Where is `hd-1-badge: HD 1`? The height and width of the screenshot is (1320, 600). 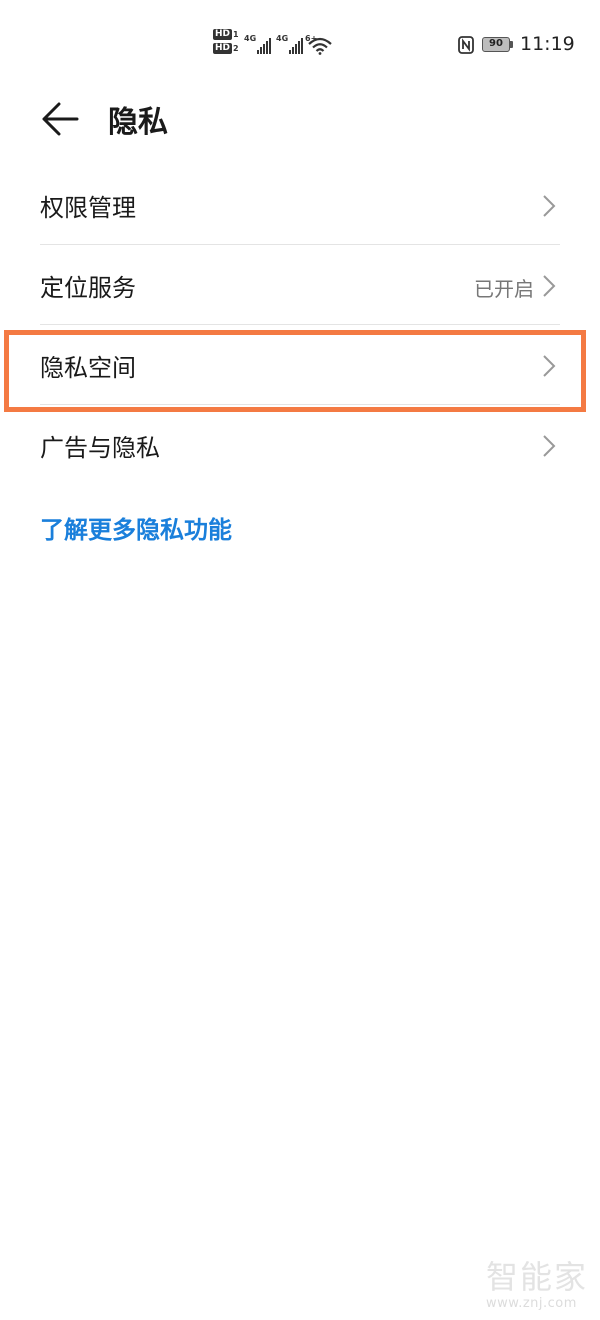 hd-1-badge: HD 1 is located at coordinates (226, 34).